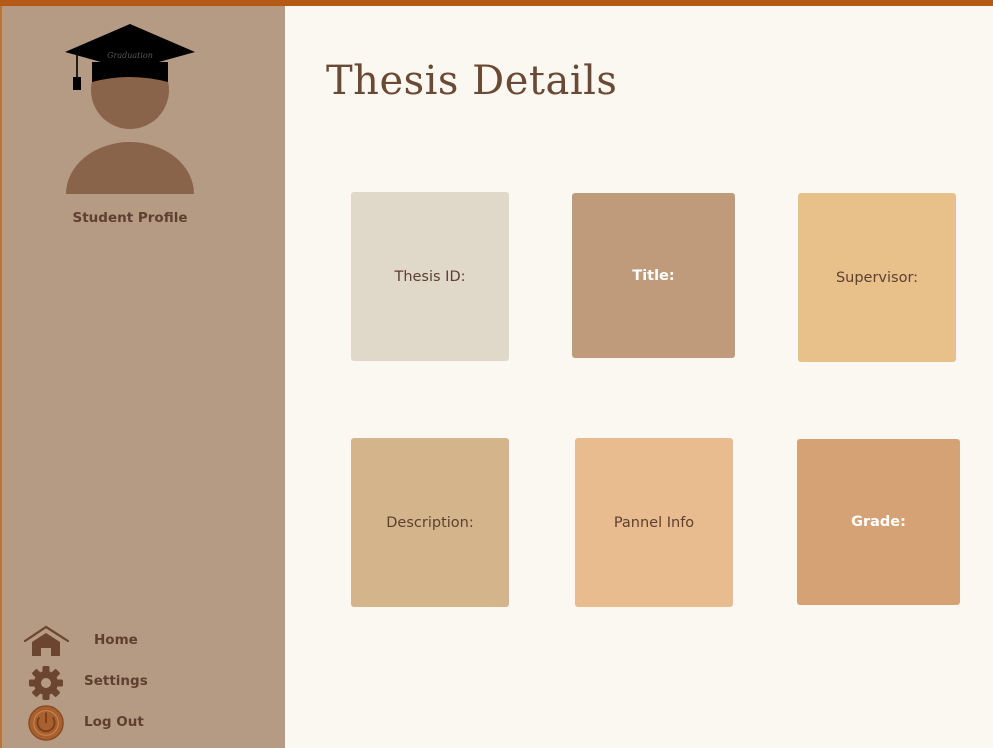 This screenshot has width=993, height=748. Describe the element at coordinates (46, 683) in the screenshot. I see `gear-icon` at that location.